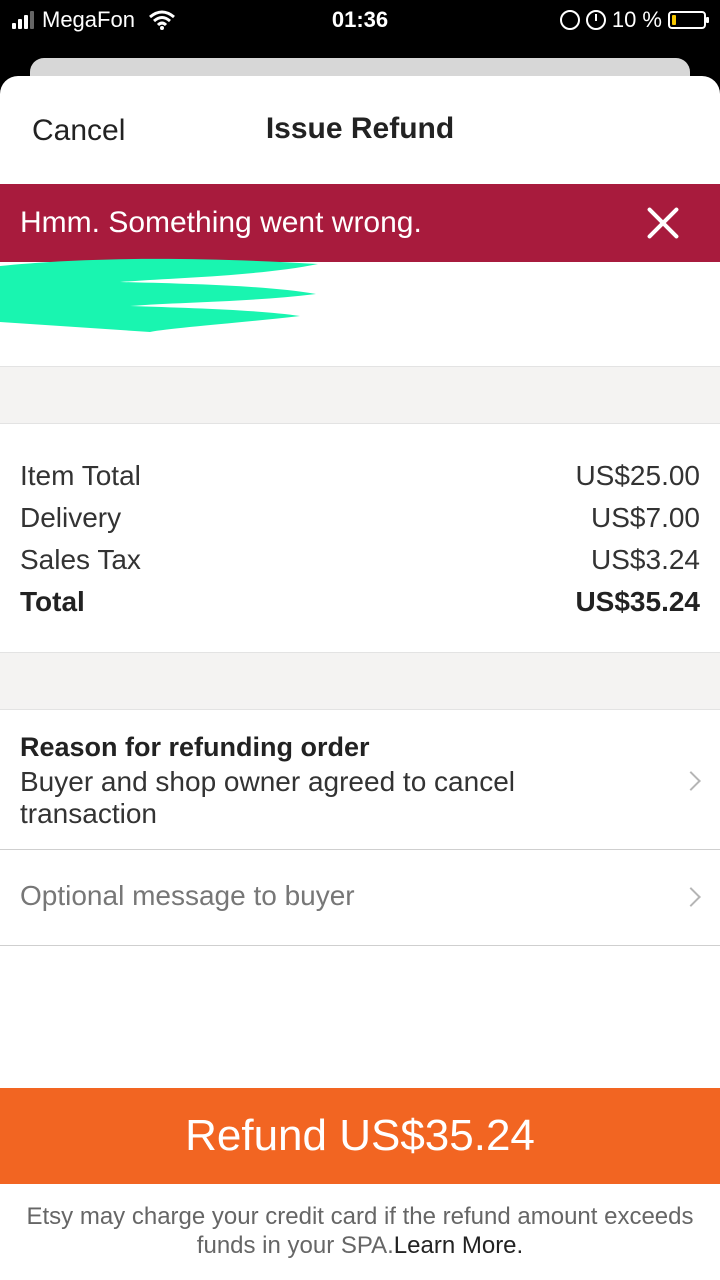 This screenshot has width=720, height=1280. Describe the element at coordinates (663, 223) in the screenshot. I see `close-icon` at that location.